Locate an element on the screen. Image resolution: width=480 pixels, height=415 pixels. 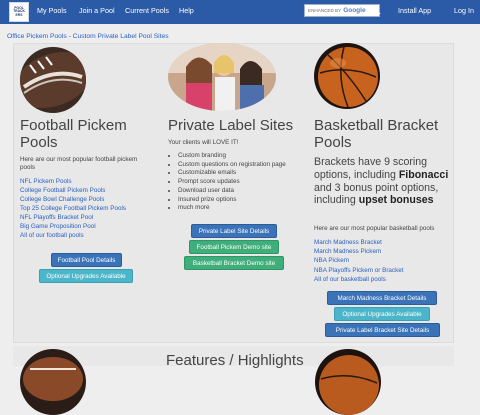
private-label-bracket-details-button: Private Label Bracket Site Details is located at coordinates (382, 330).